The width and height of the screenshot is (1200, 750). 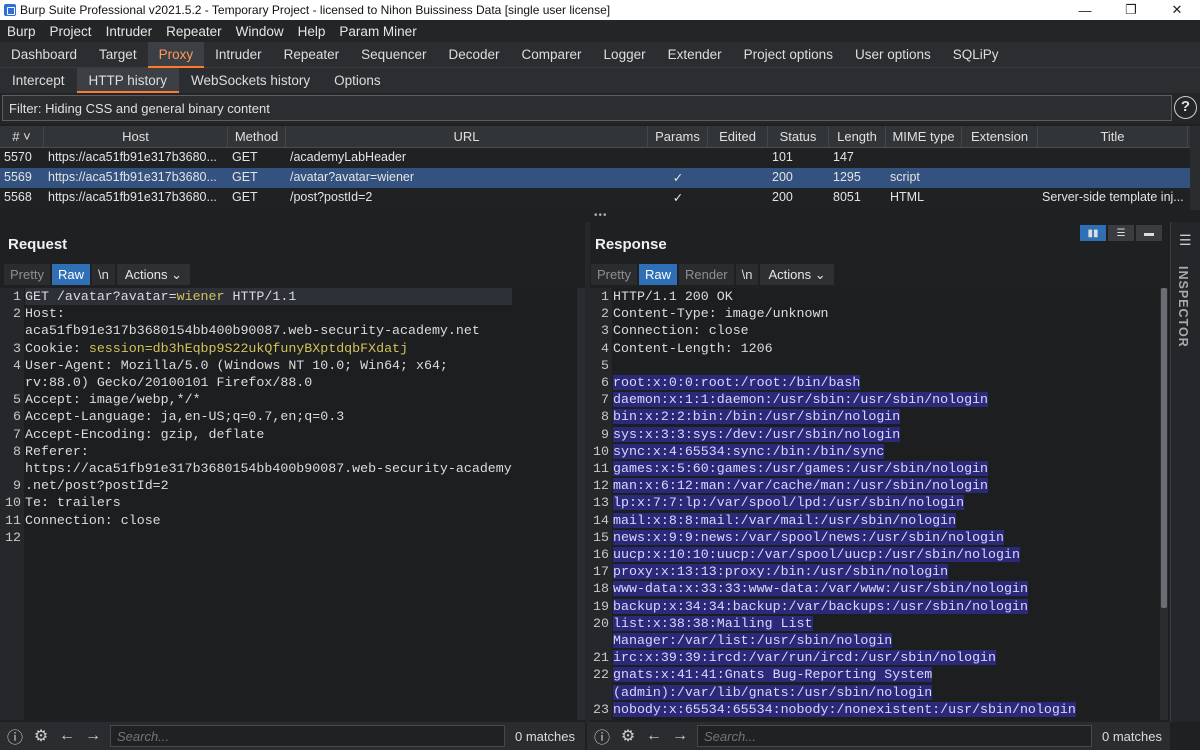 I want to click on request-search-input, so click(x=307, y=736).